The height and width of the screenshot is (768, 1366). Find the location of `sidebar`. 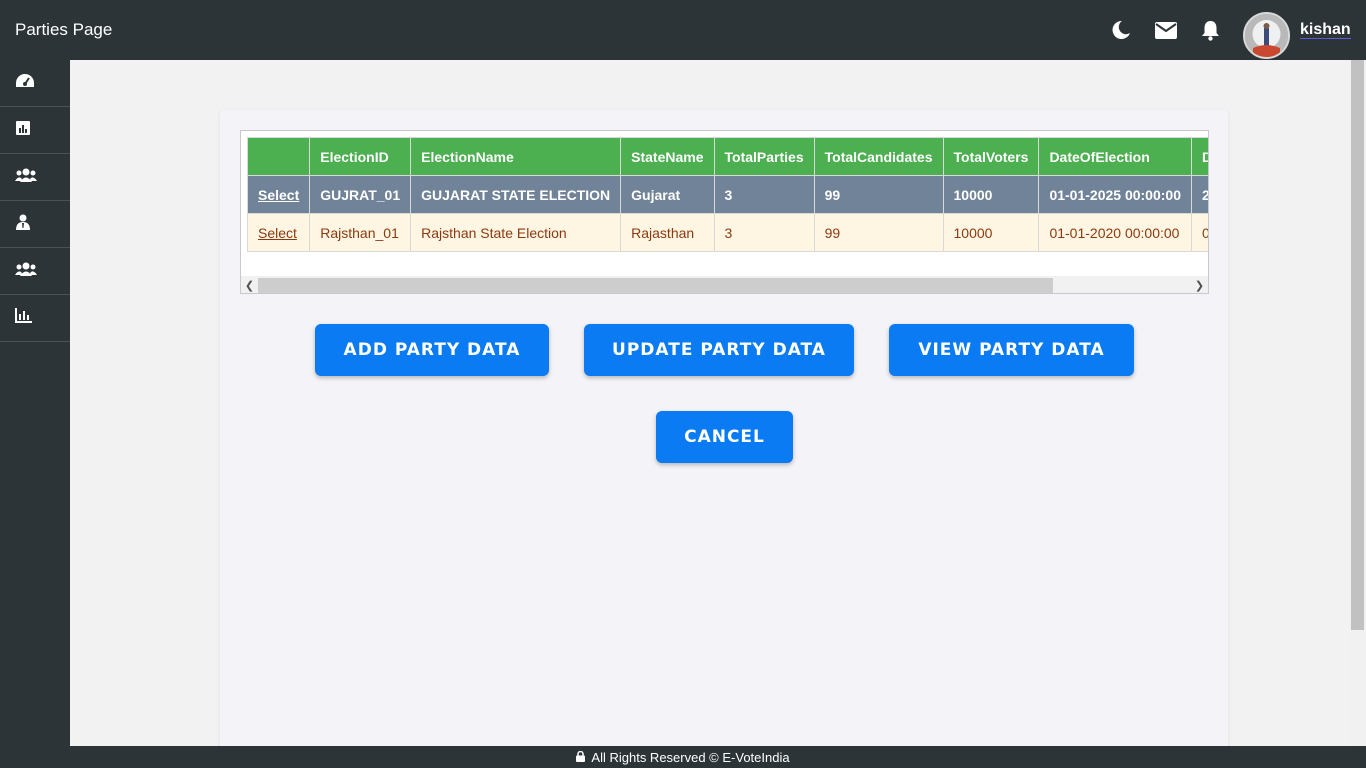

sidebar is located at coordinates (35, 403).